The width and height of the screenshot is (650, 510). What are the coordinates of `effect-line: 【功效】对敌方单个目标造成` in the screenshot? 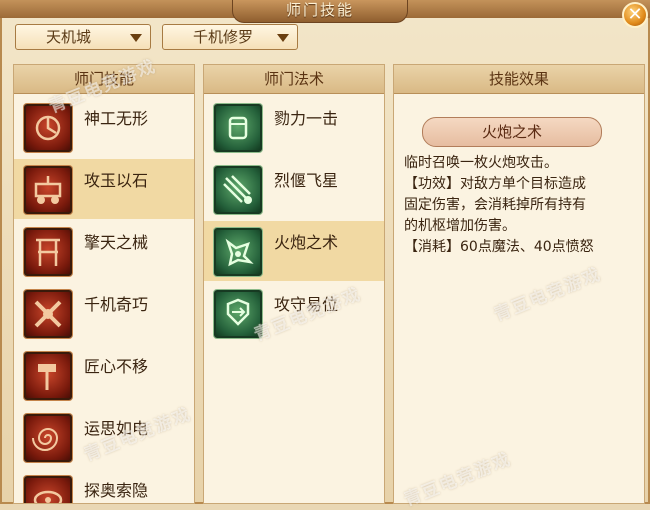 It's located at (495, 184).